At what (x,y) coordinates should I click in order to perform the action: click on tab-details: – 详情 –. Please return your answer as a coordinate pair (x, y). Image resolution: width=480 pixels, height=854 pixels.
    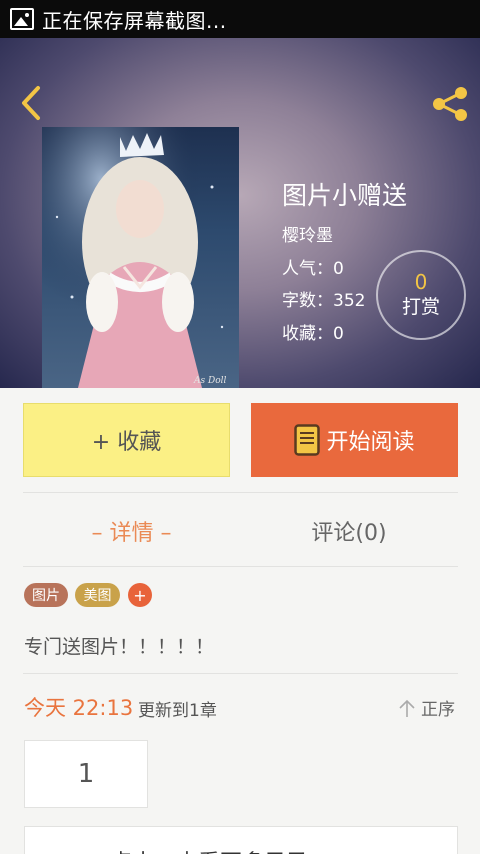
    Looking at the image, I should click on (131, 531).